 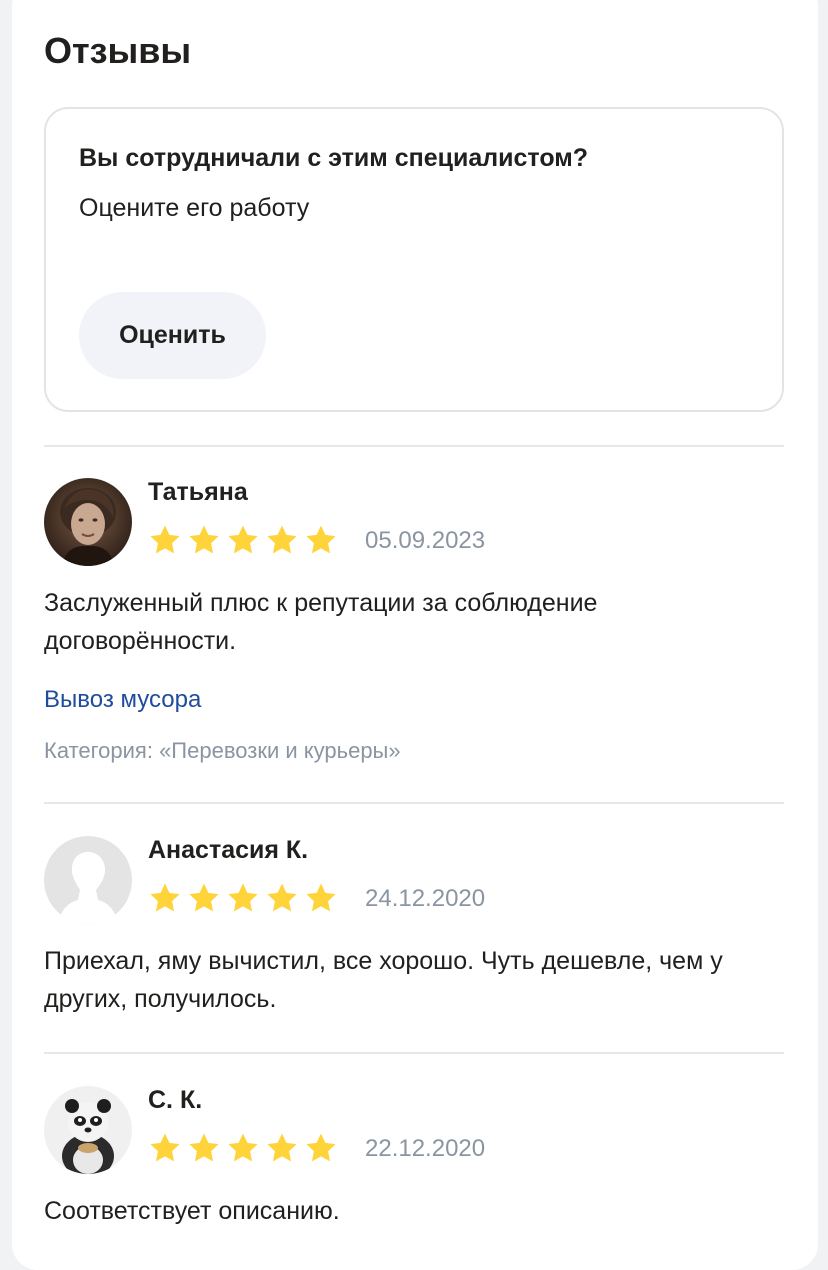 What do you see at coordinates (192, 1211) in the screenshot?
I see `review-text: Соответствует описанию.` at bounding box center [192, 1211].